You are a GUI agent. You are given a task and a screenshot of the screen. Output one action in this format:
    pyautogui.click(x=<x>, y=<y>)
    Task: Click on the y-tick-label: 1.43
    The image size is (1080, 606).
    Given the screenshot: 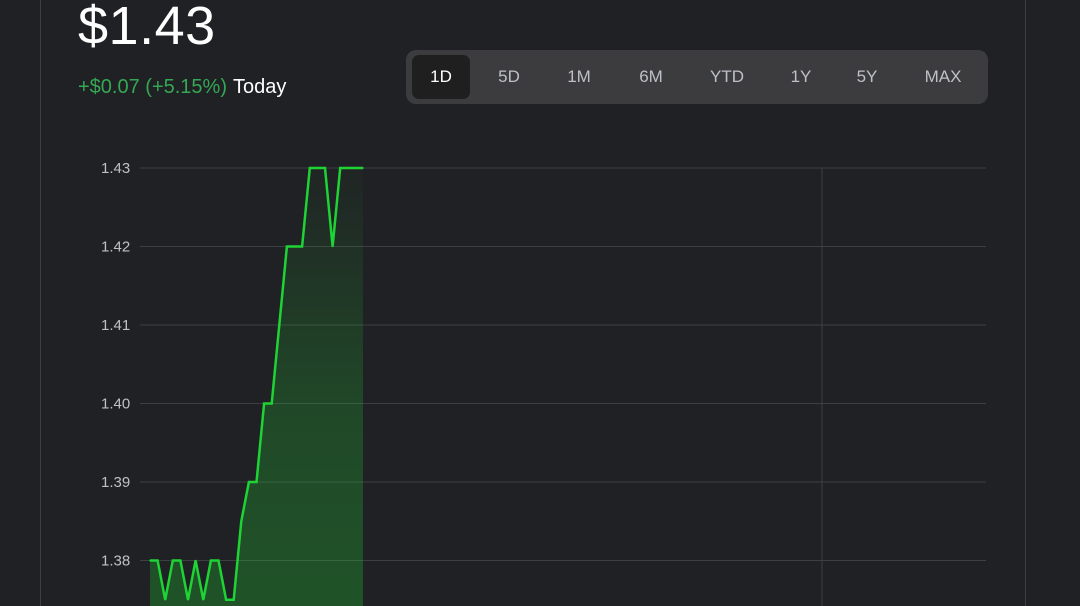 What is the action you would take?
    pyautogui.click(x=115, y=168)
    